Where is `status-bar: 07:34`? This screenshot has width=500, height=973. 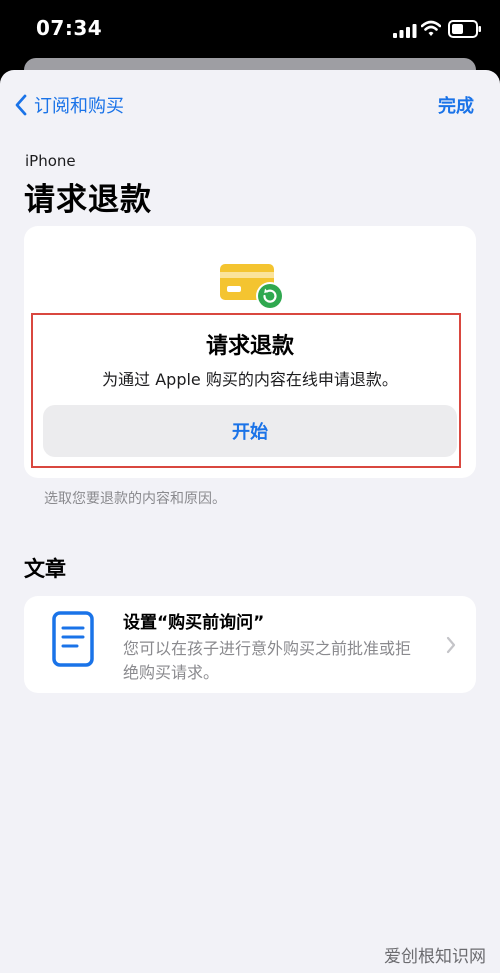 status-bar: 07:34 is located at coordinates (250, 31).